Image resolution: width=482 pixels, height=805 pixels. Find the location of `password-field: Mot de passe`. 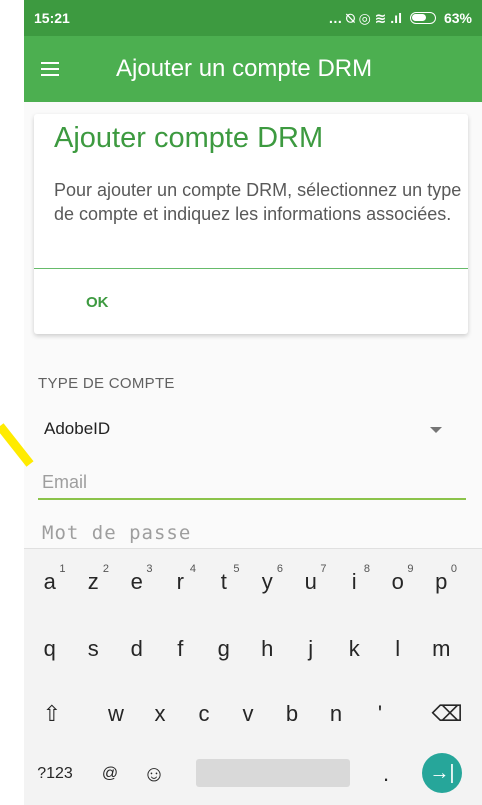

password-field: Mot de passe is located at coordinates (252, 530).